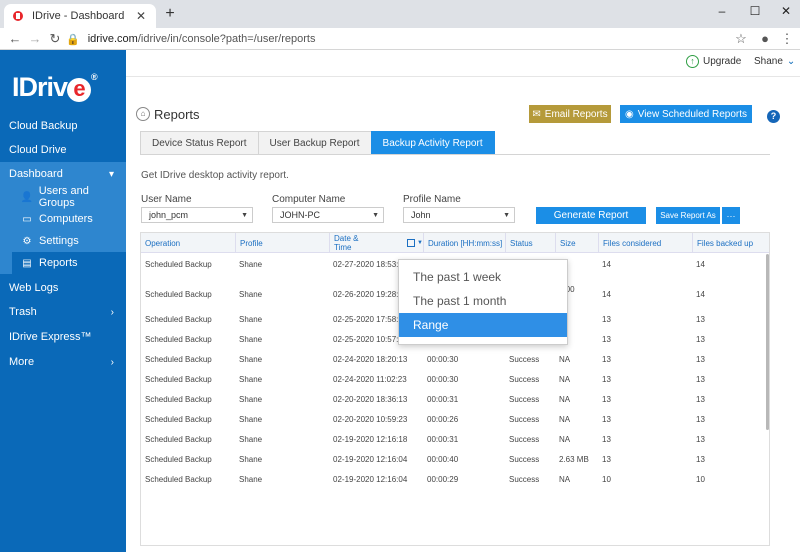 The height and width of the screenshot is (552, 800). Describe the element at coordinates (483, 301) in the screenshot. I see `option-past-1-month: The past 1 month` at that location.